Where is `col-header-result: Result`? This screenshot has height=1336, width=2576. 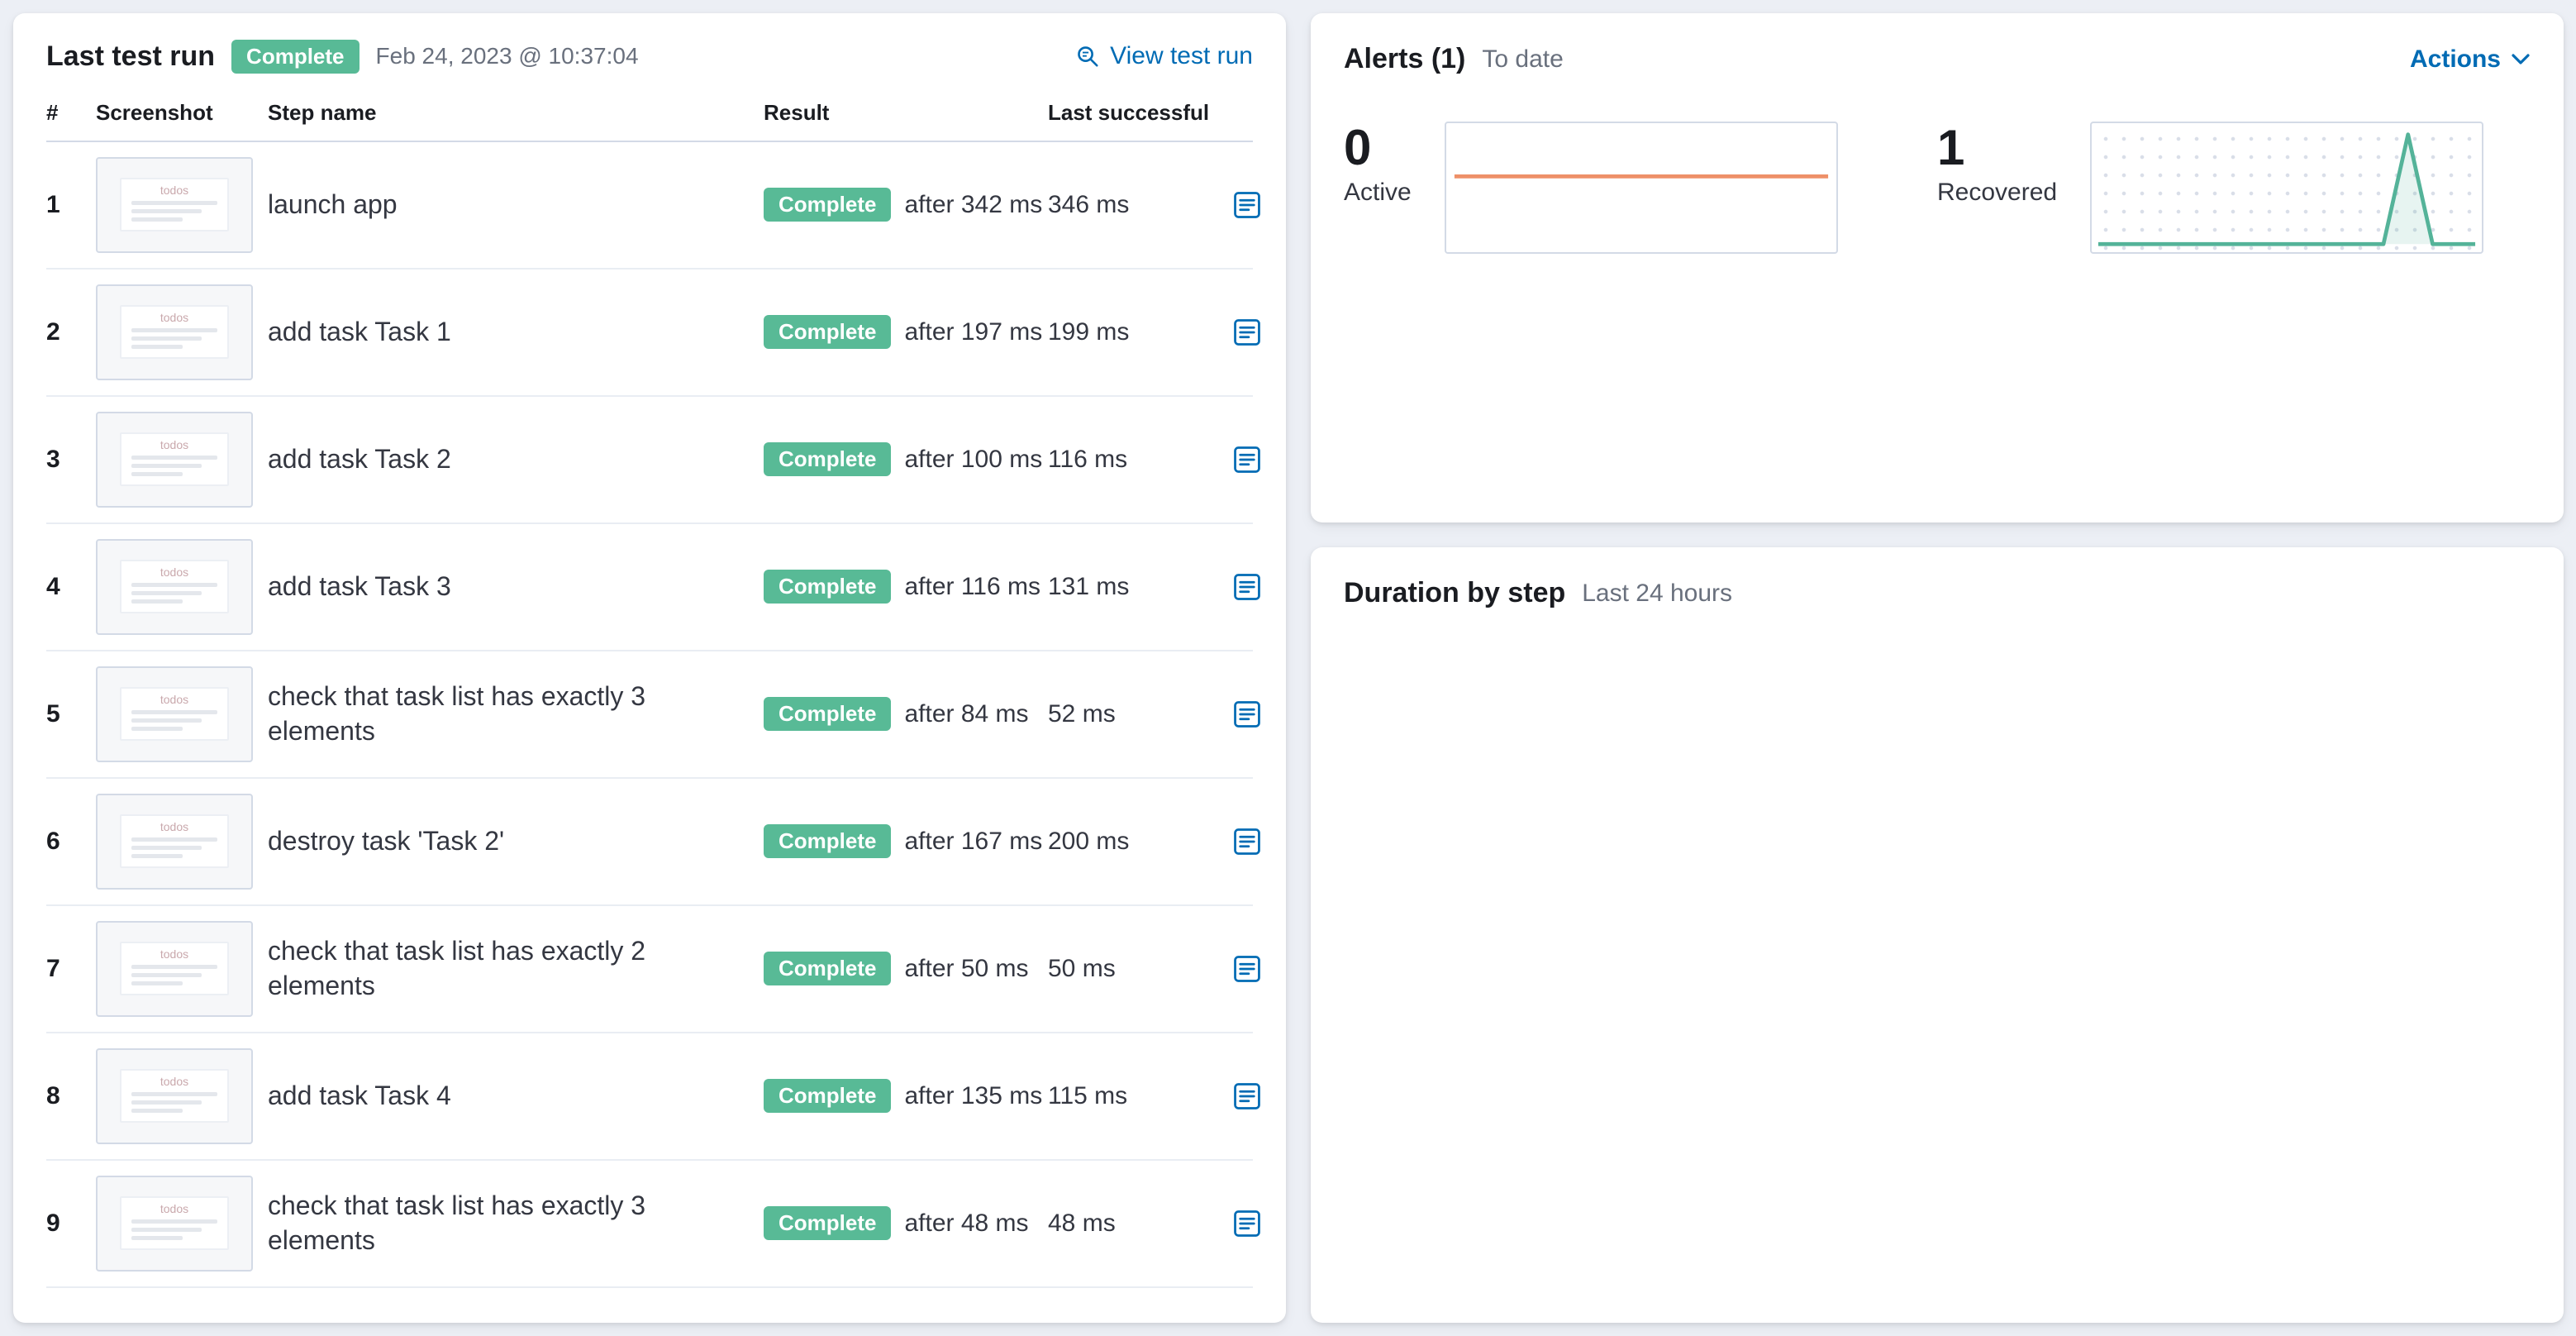 col-header-result: Result is located at coordinates (797, 112).